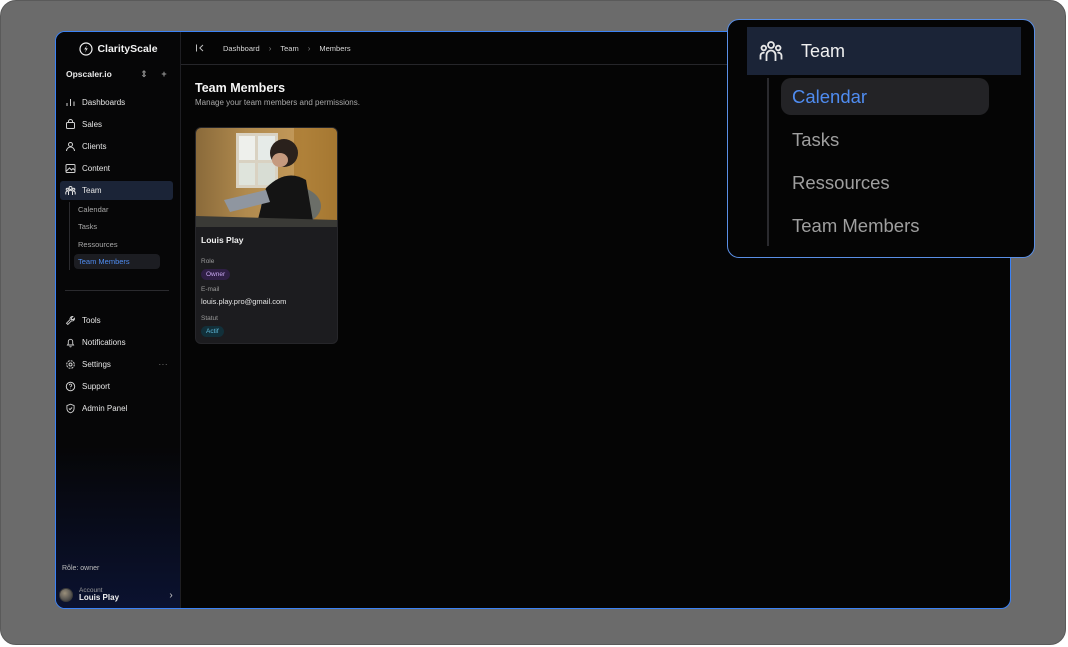  What do you see at coordinates (200, 48) in the screenshot?
I see `sidebar-collapse-icon` at bounding box center [200, 48].